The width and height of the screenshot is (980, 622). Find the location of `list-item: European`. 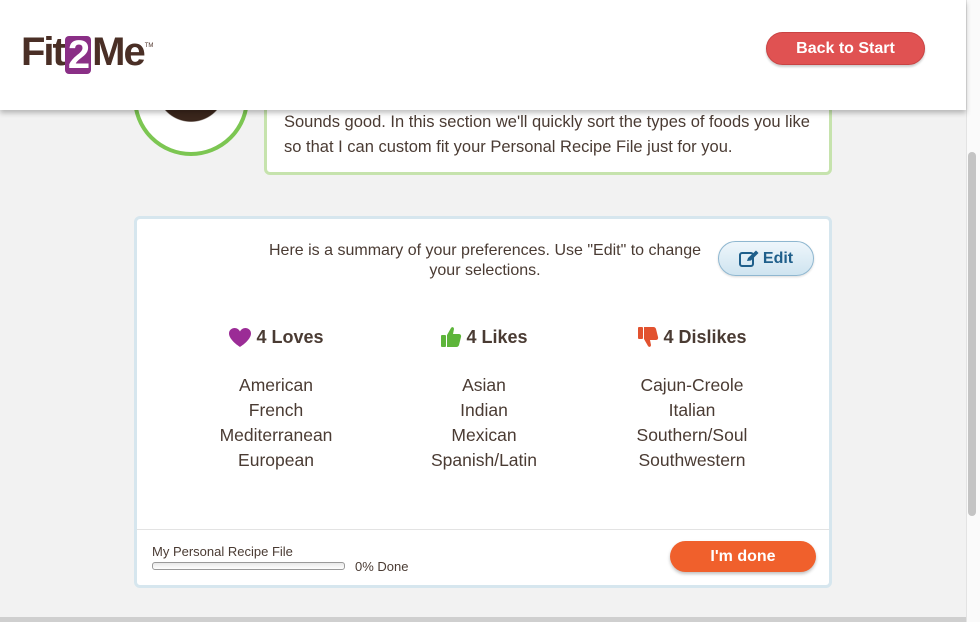

list-item: European is located at coordinates (276, 460).